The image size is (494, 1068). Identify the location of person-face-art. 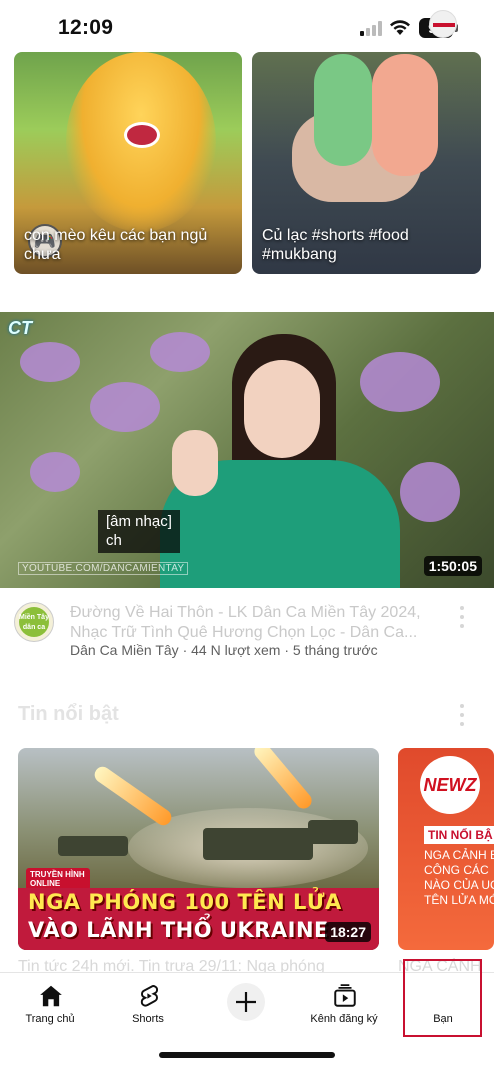
(282, 409).